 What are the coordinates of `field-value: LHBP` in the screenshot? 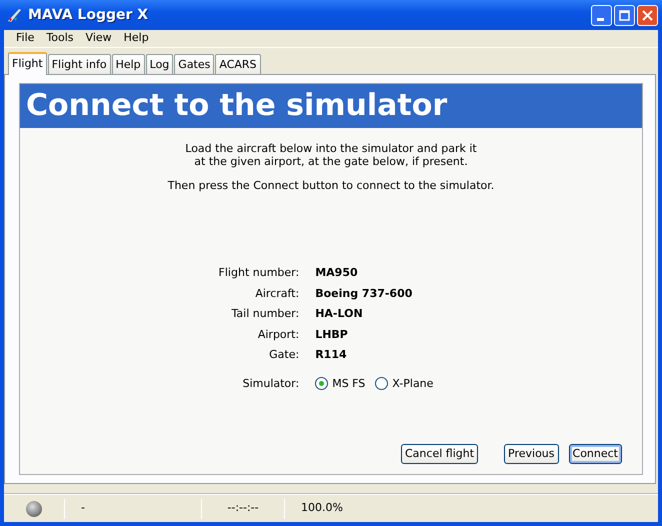 It's located at (331, 334).